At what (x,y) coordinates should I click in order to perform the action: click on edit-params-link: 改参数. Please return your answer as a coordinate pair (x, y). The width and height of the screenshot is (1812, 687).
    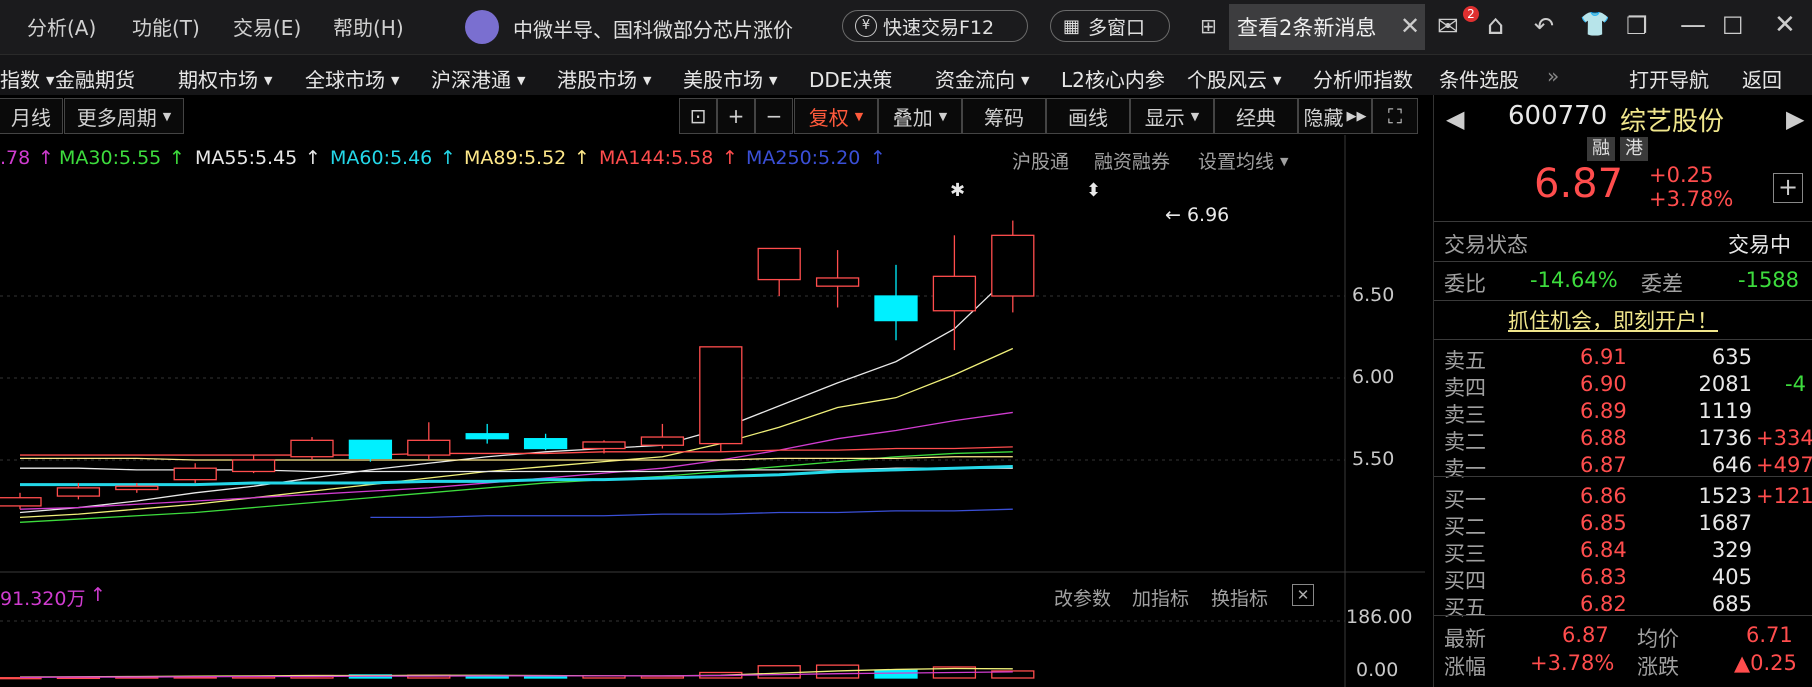
    Looking at the image, I should click on (1082, 597).